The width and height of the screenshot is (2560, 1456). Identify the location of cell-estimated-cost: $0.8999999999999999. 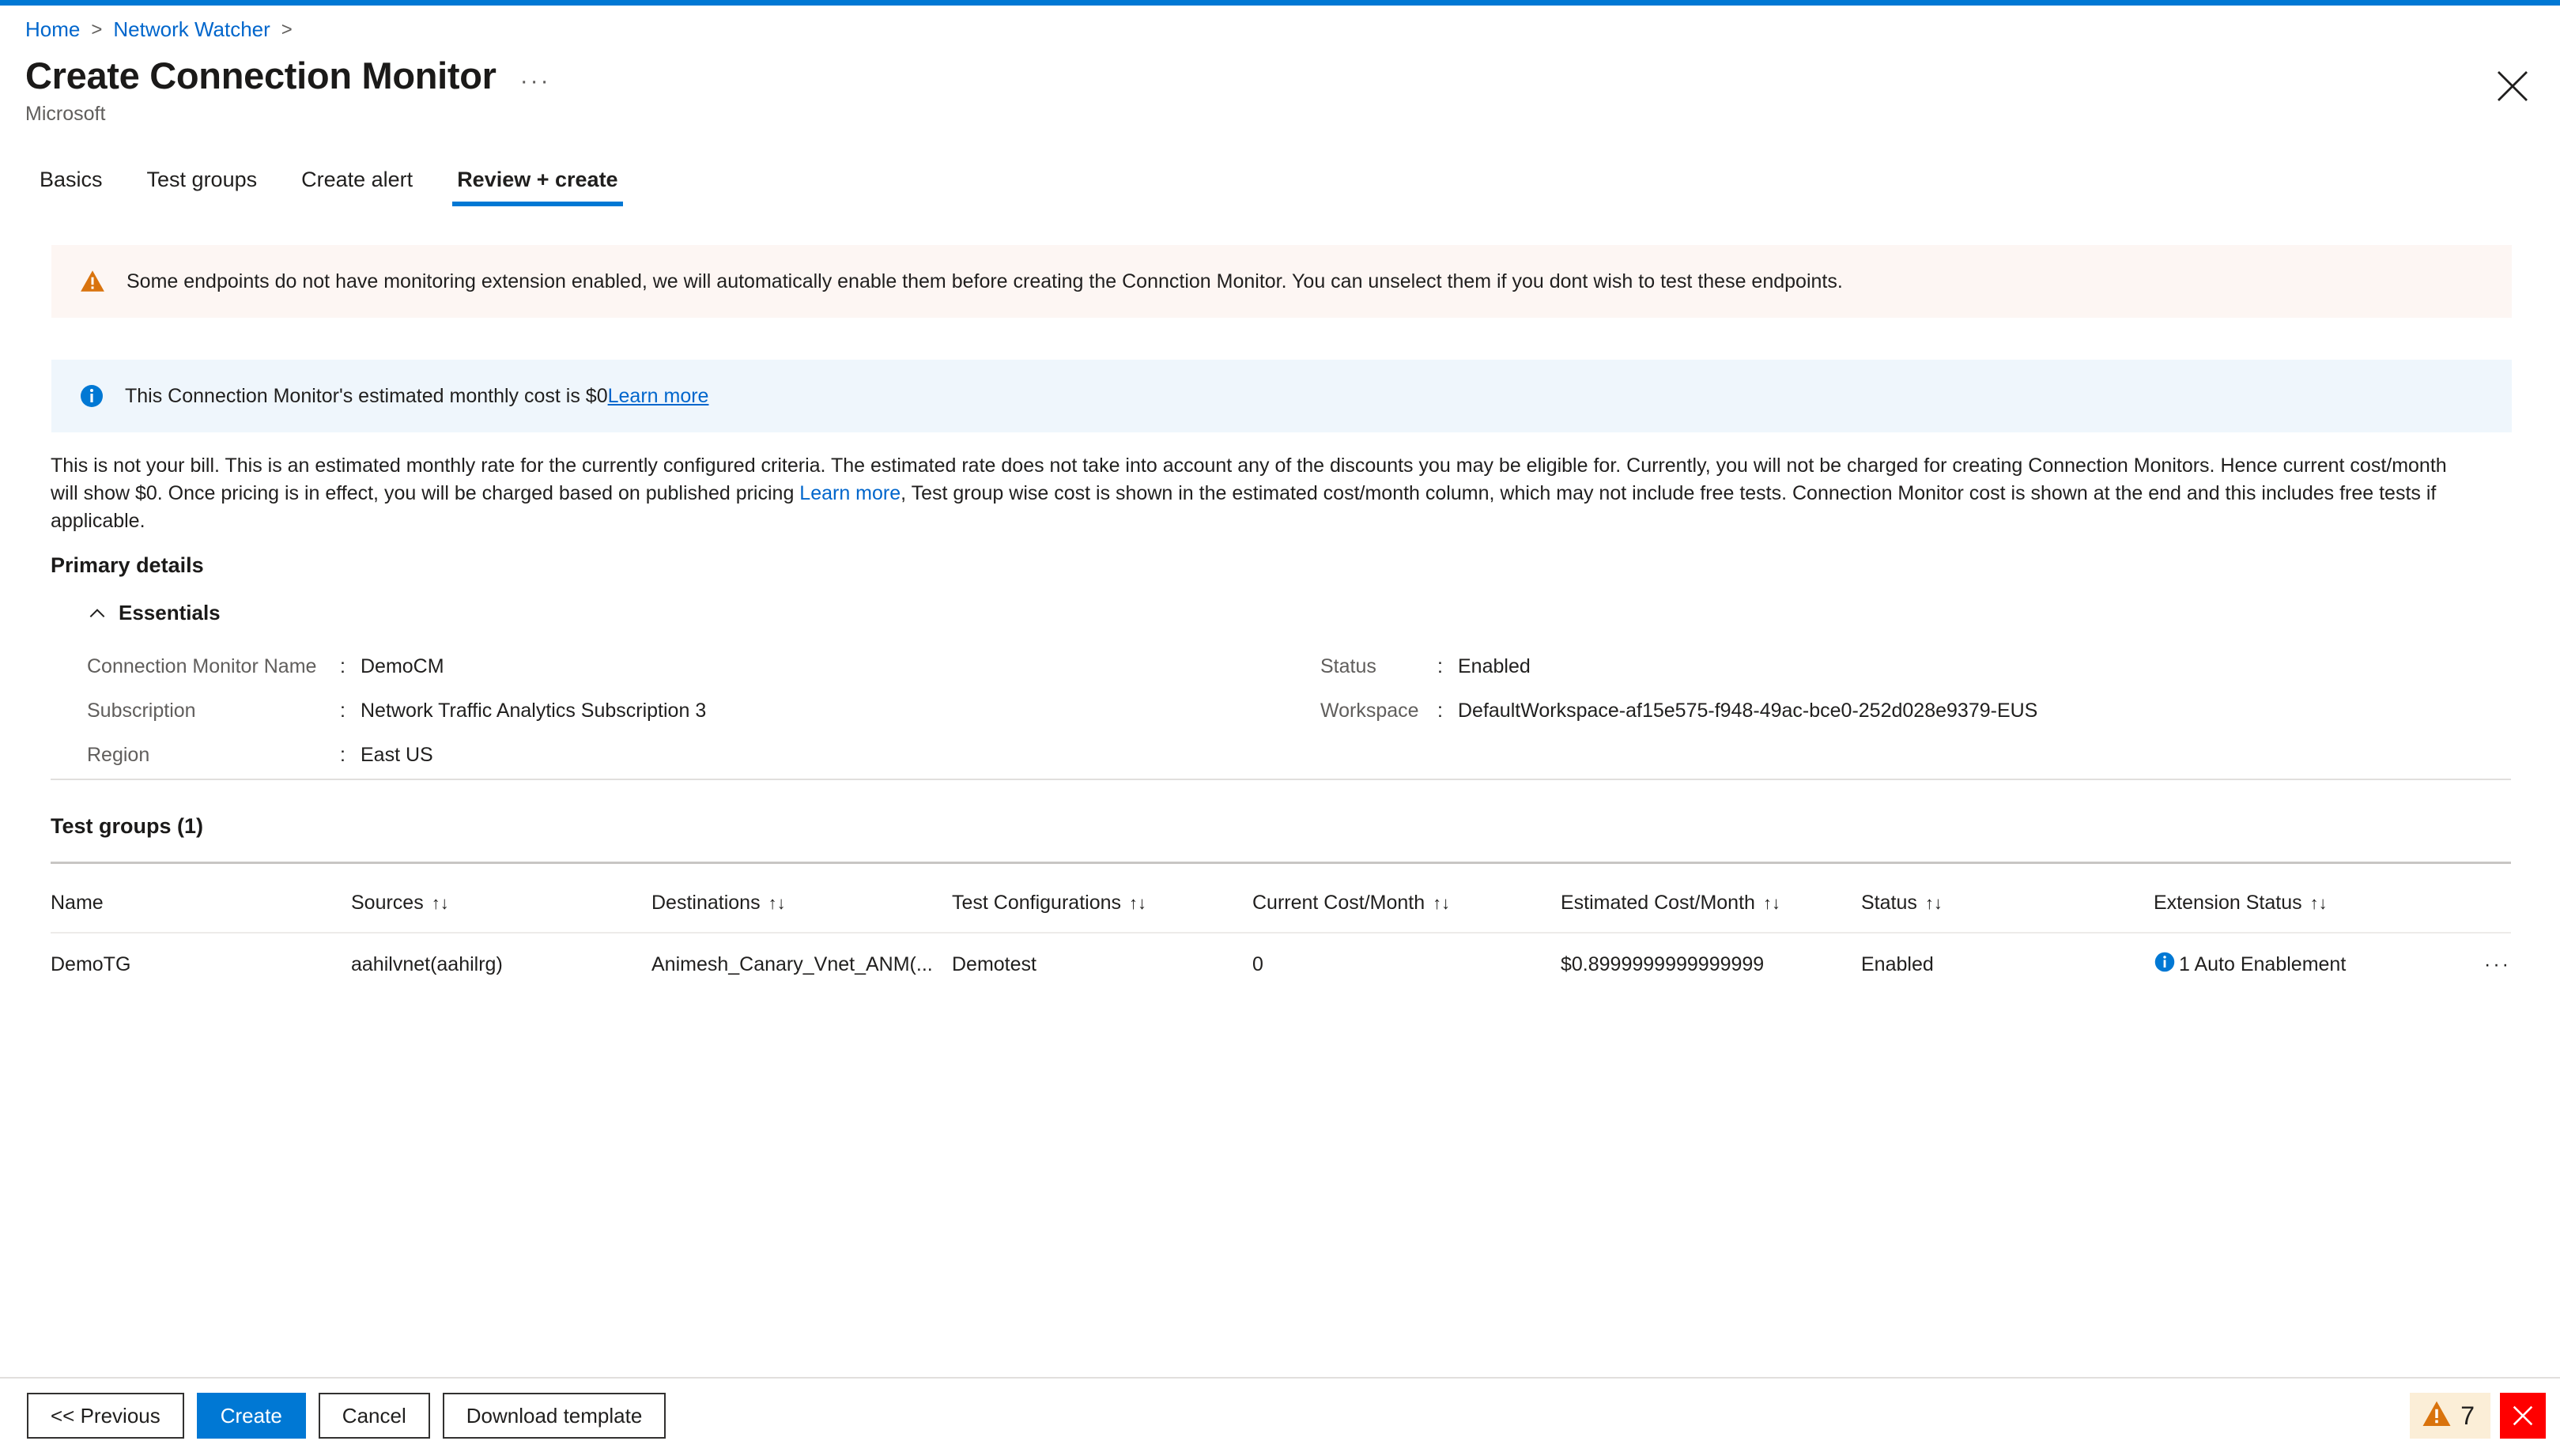
(1663, 964).